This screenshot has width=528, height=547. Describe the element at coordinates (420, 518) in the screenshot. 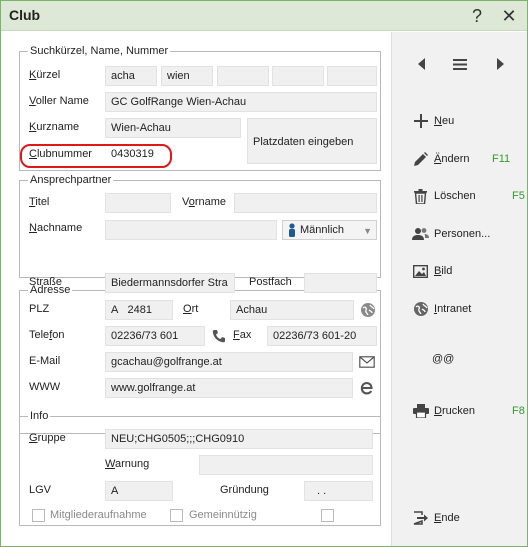

I see `exit-icon` at that location.